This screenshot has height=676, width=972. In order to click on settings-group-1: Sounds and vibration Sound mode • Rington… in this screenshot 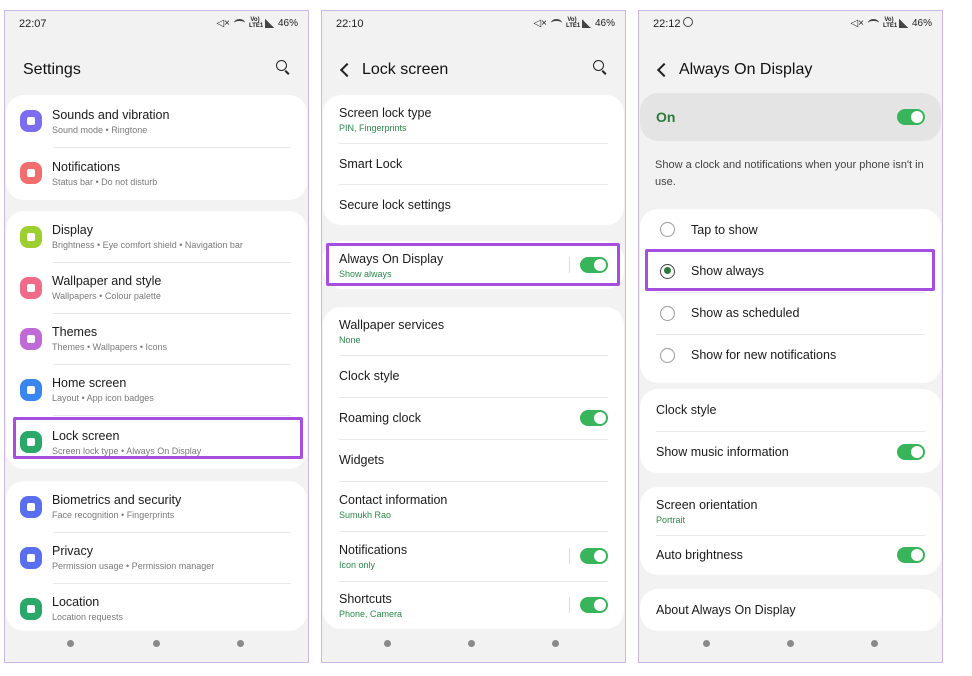, I will do `click(156, 147)`.